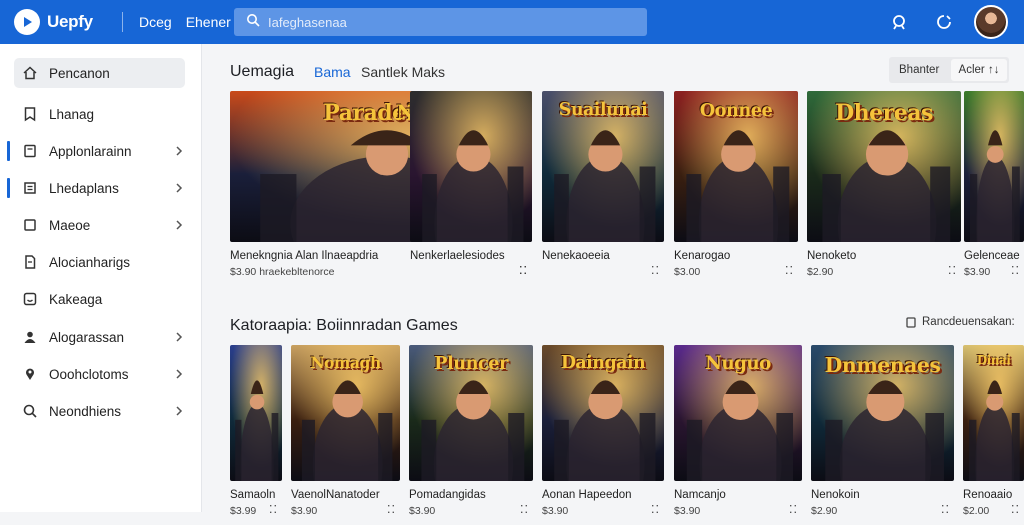  Describe the element at coordinates (447, 495) in the screenshot. I see `game-title: Pomadangidas` at that location.